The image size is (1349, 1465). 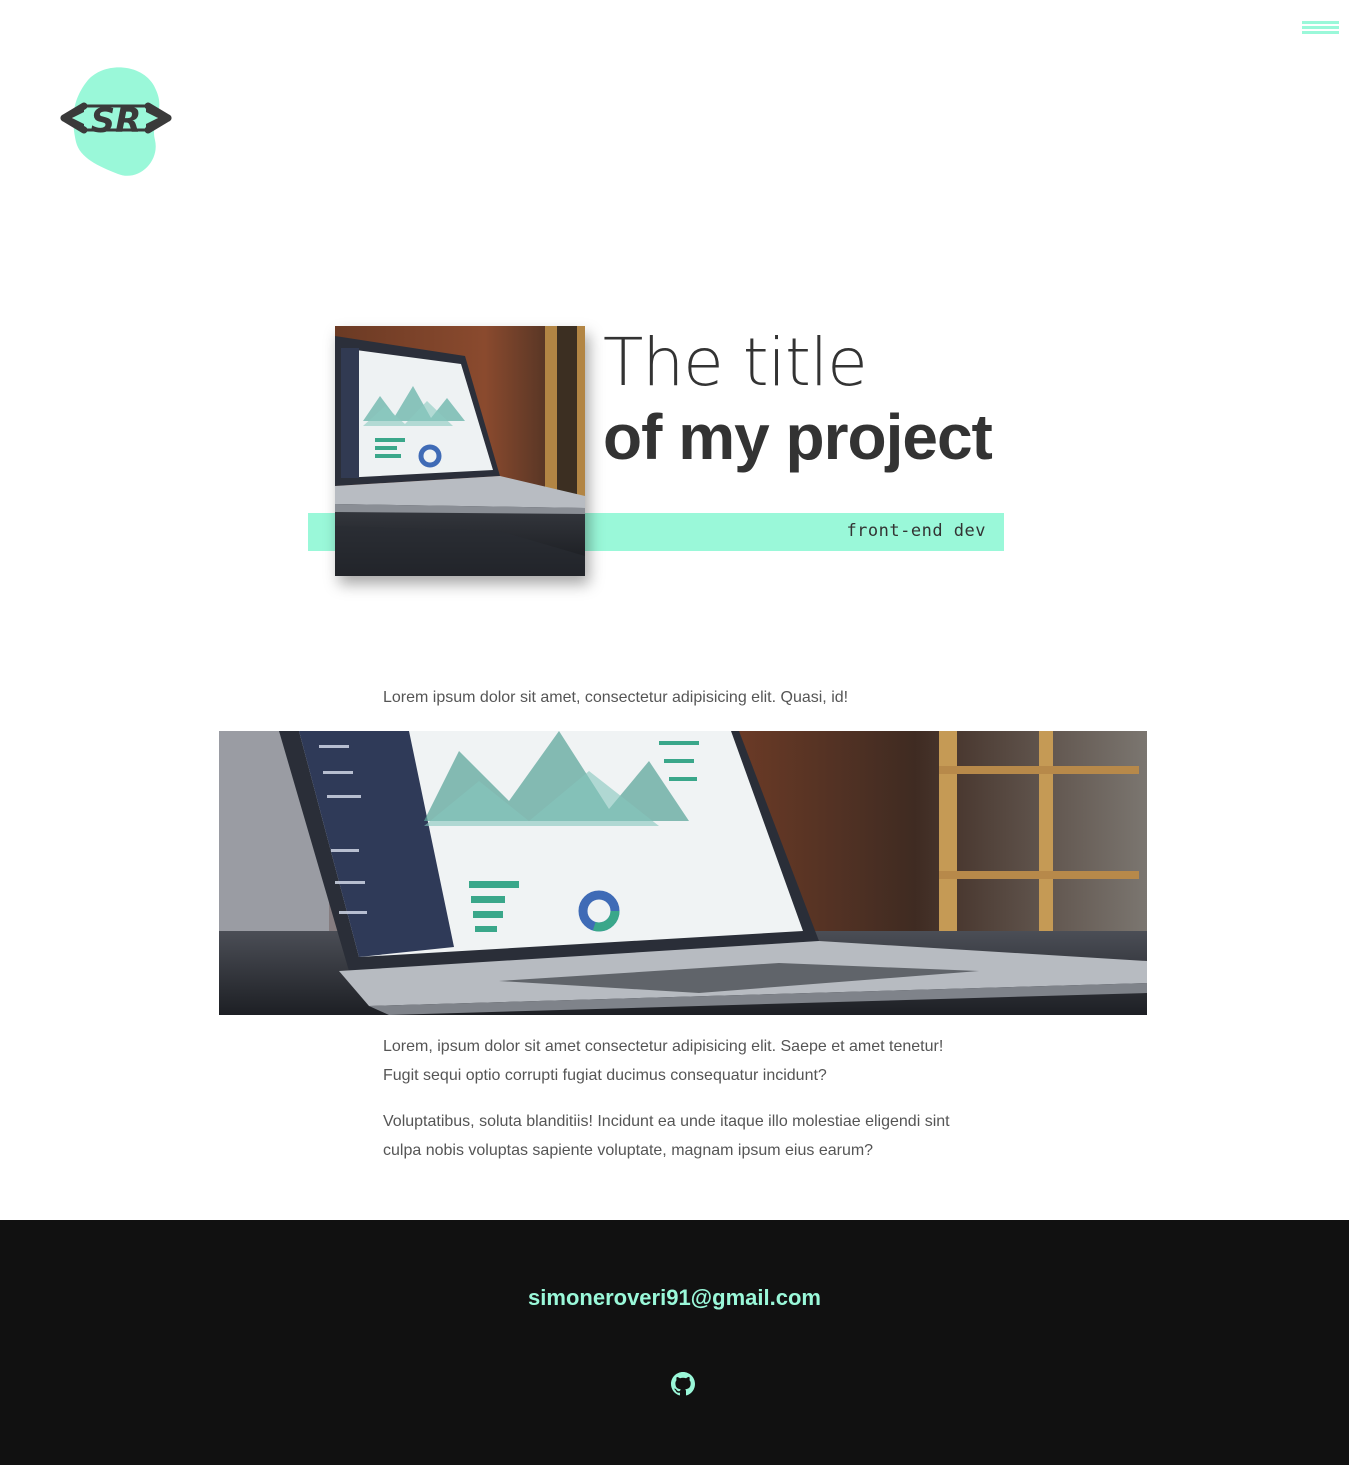 I want to click on banner-image, so click(x=683, y=873).